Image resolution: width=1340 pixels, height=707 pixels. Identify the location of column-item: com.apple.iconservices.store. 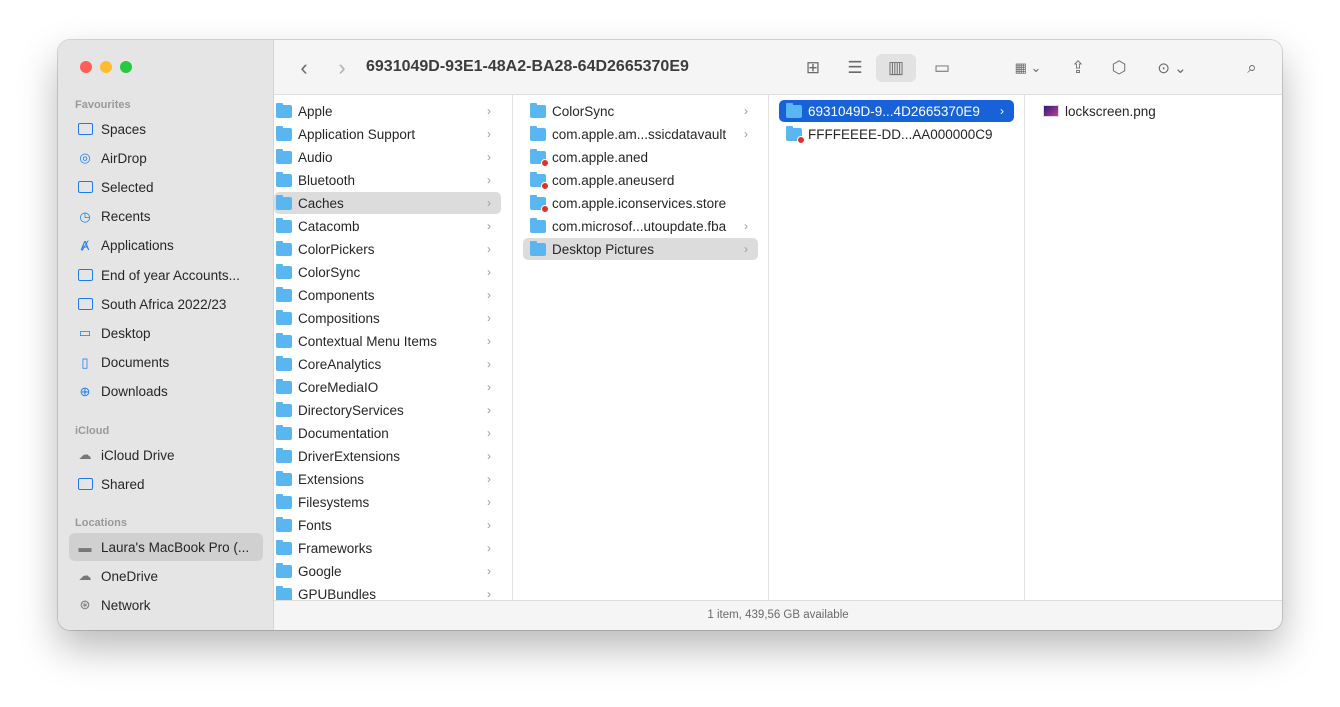
(640, 203).